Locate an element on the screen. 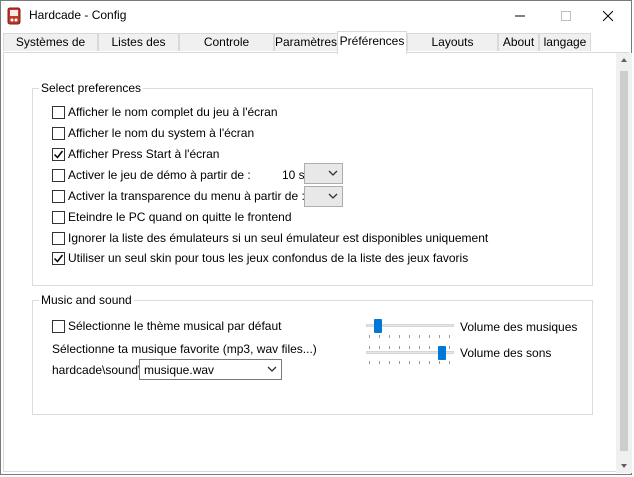  checkbox-show-system-name is located at coordinates (58, 133).